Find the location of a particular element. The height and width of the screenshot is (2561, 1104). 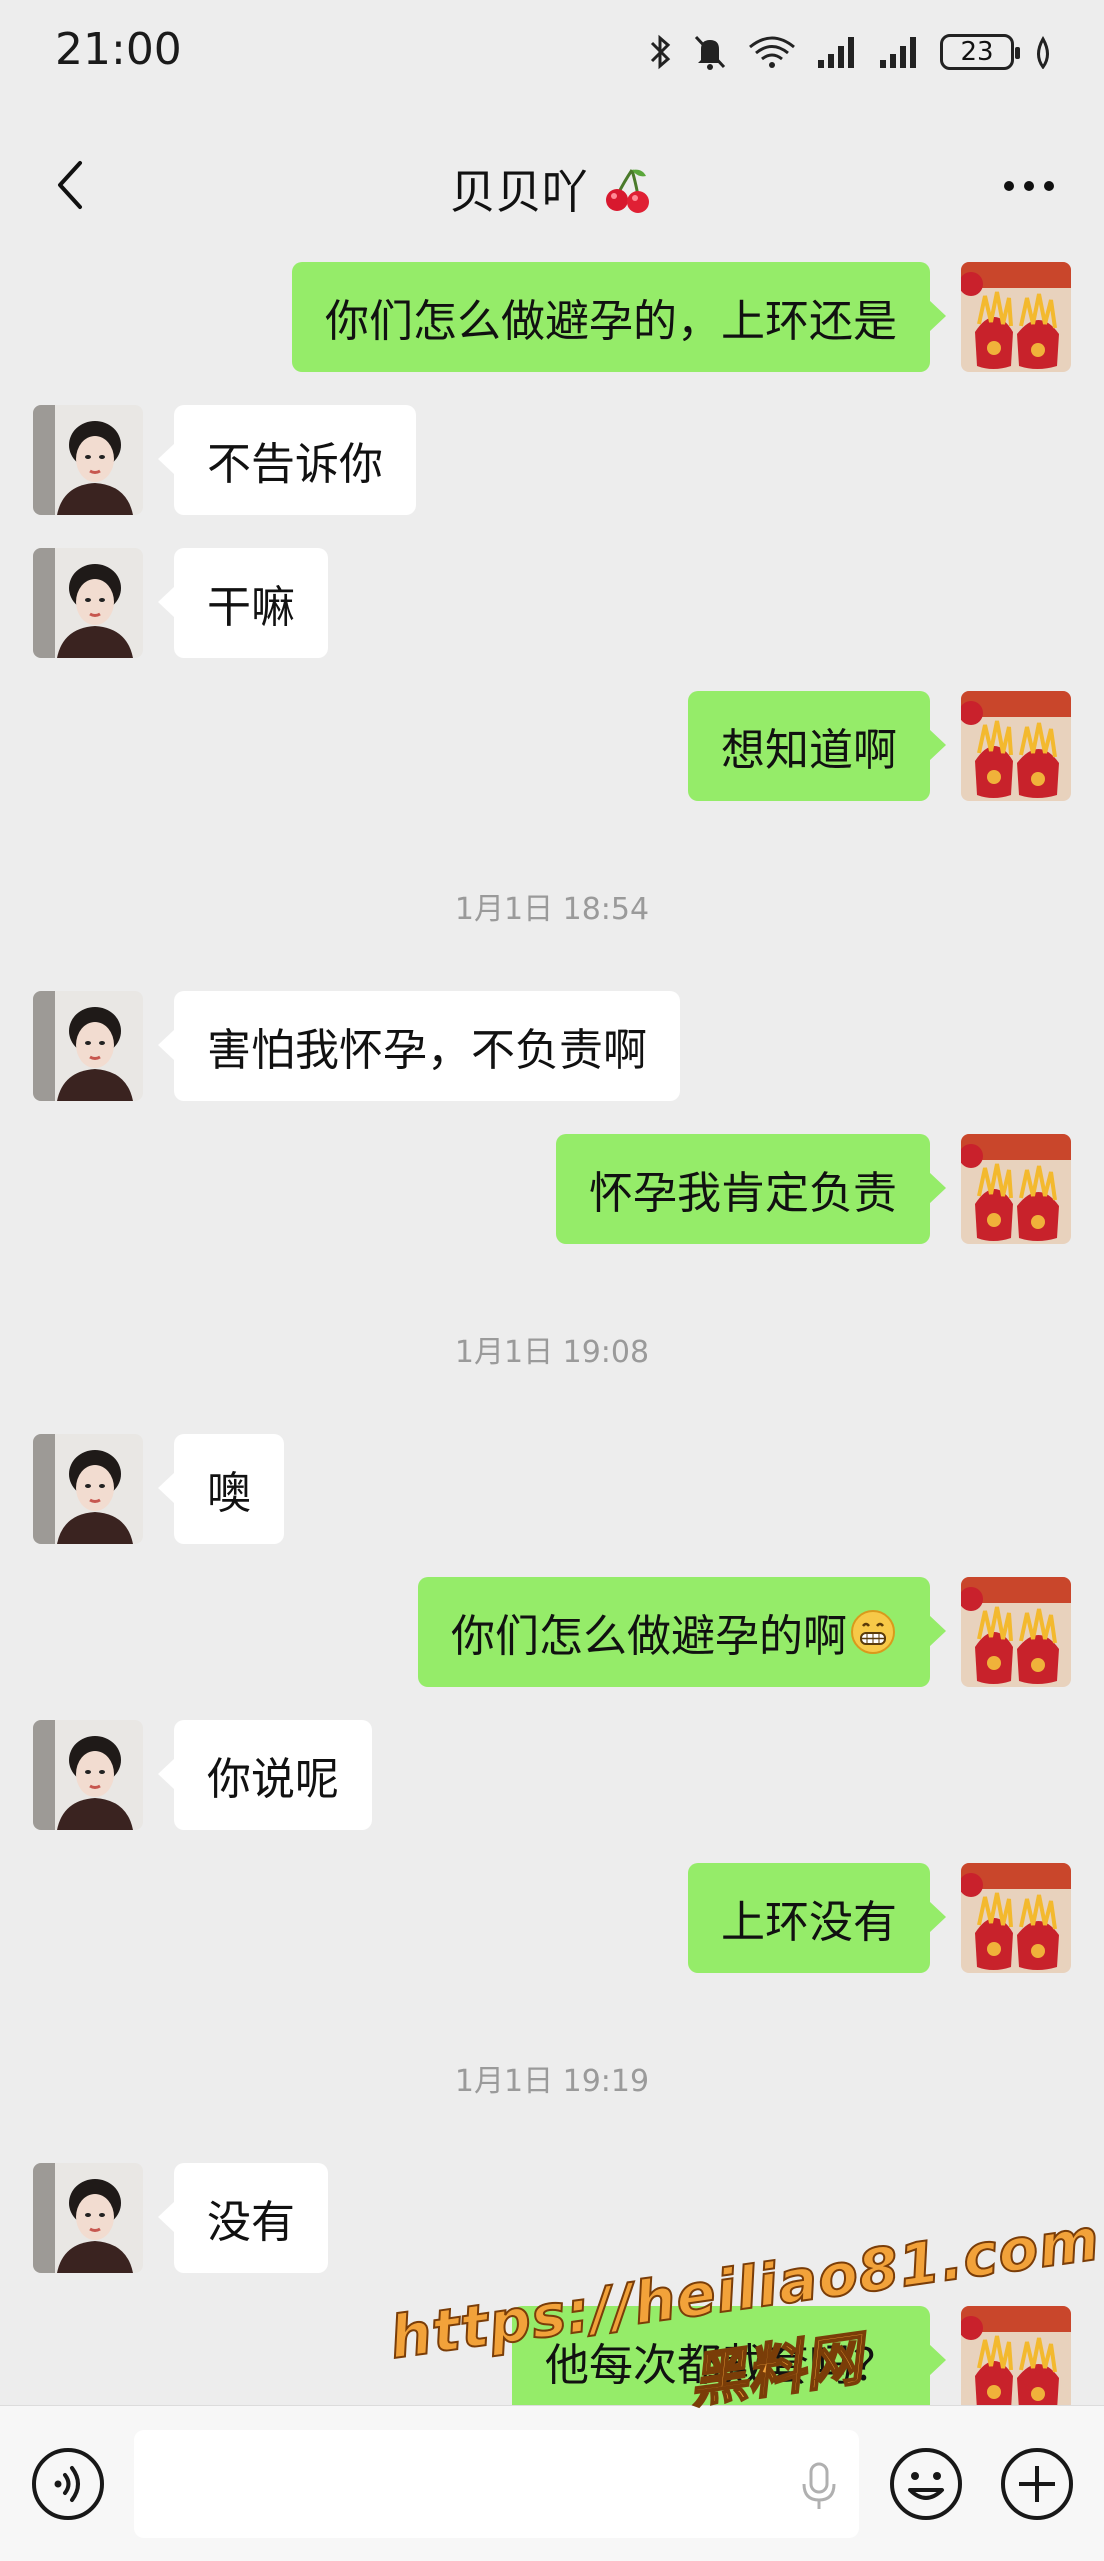

voice-mode-button is located at coordinates (68, 2484).